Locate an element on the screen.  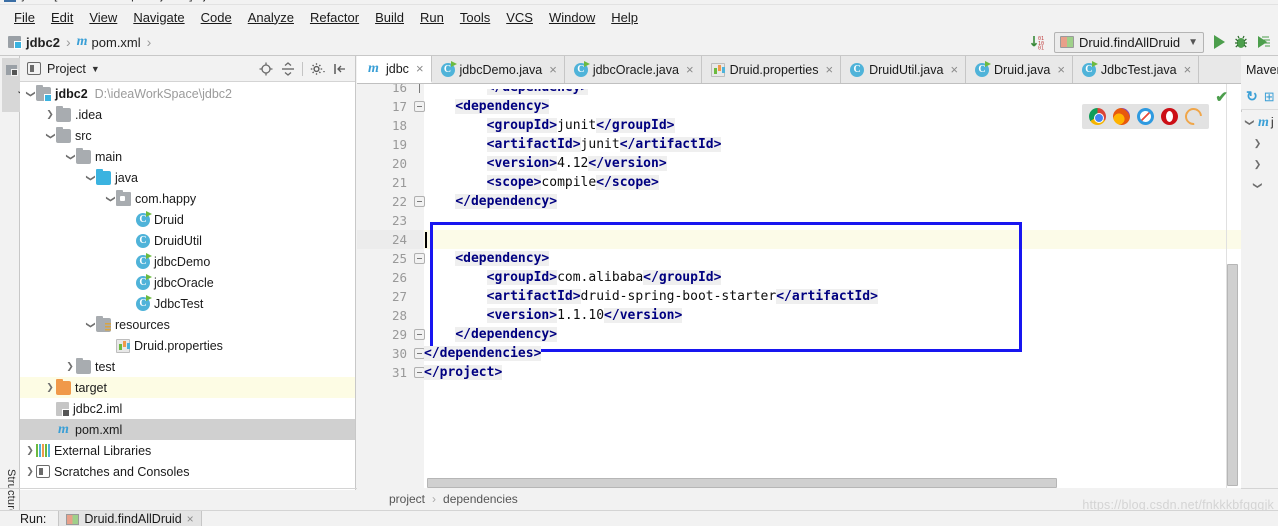
tree-row-druid: C Druid is located at coordinates (187, 219).